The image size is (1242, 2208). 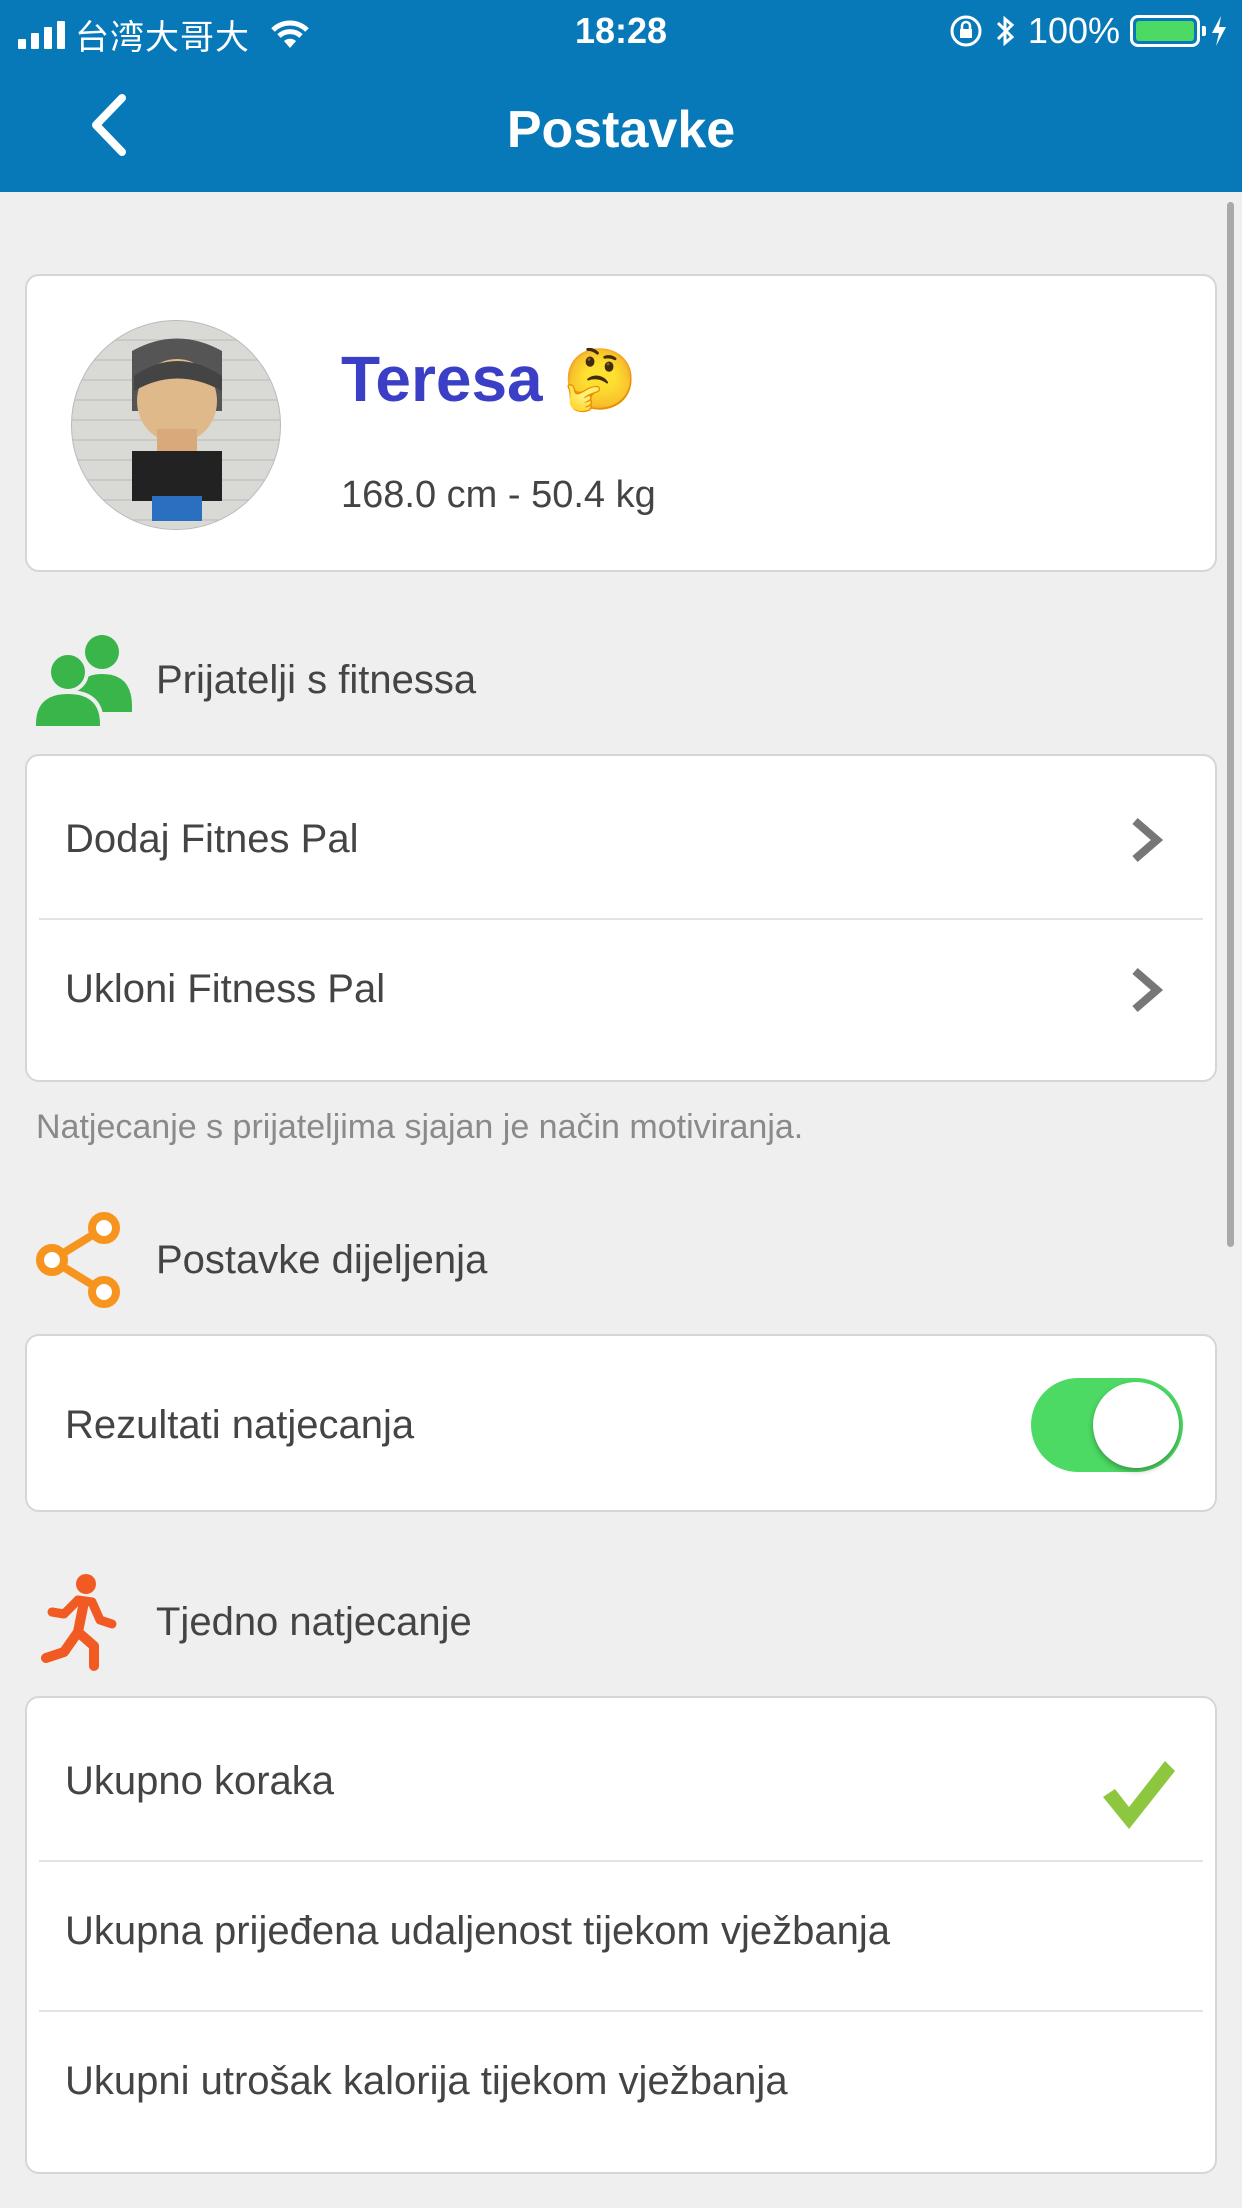 I want to click on profile-name: Teresa, so click(x=442, y=379).